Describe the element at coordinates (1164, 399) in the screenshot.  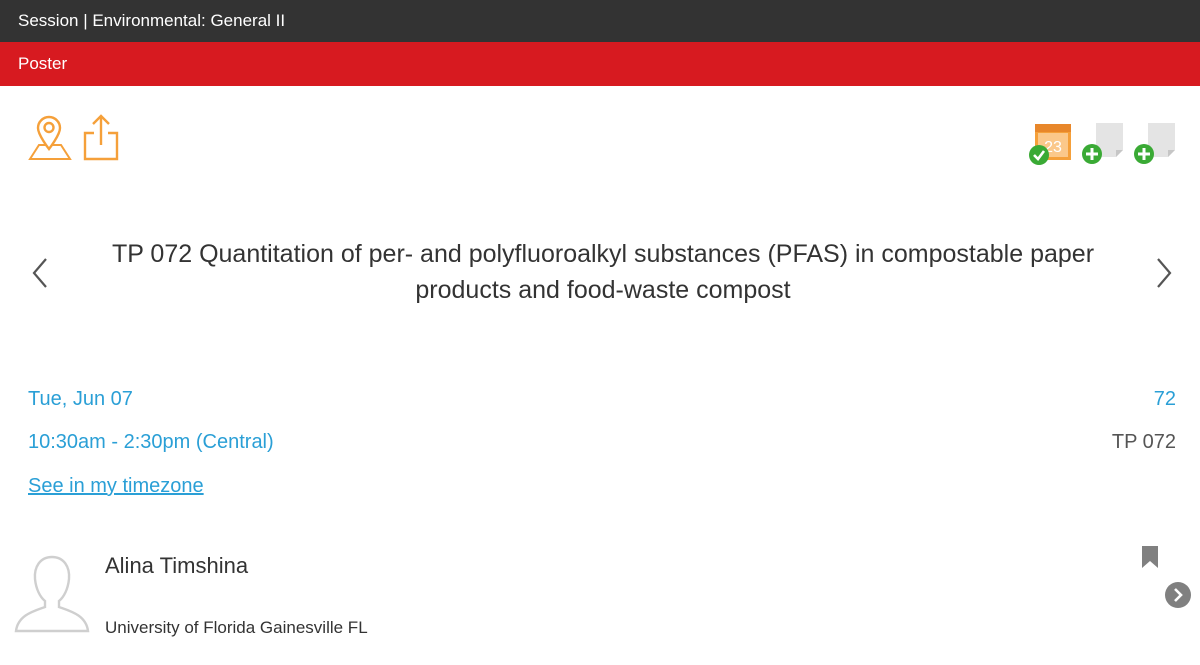
I see `poster-number: 72` at that location.